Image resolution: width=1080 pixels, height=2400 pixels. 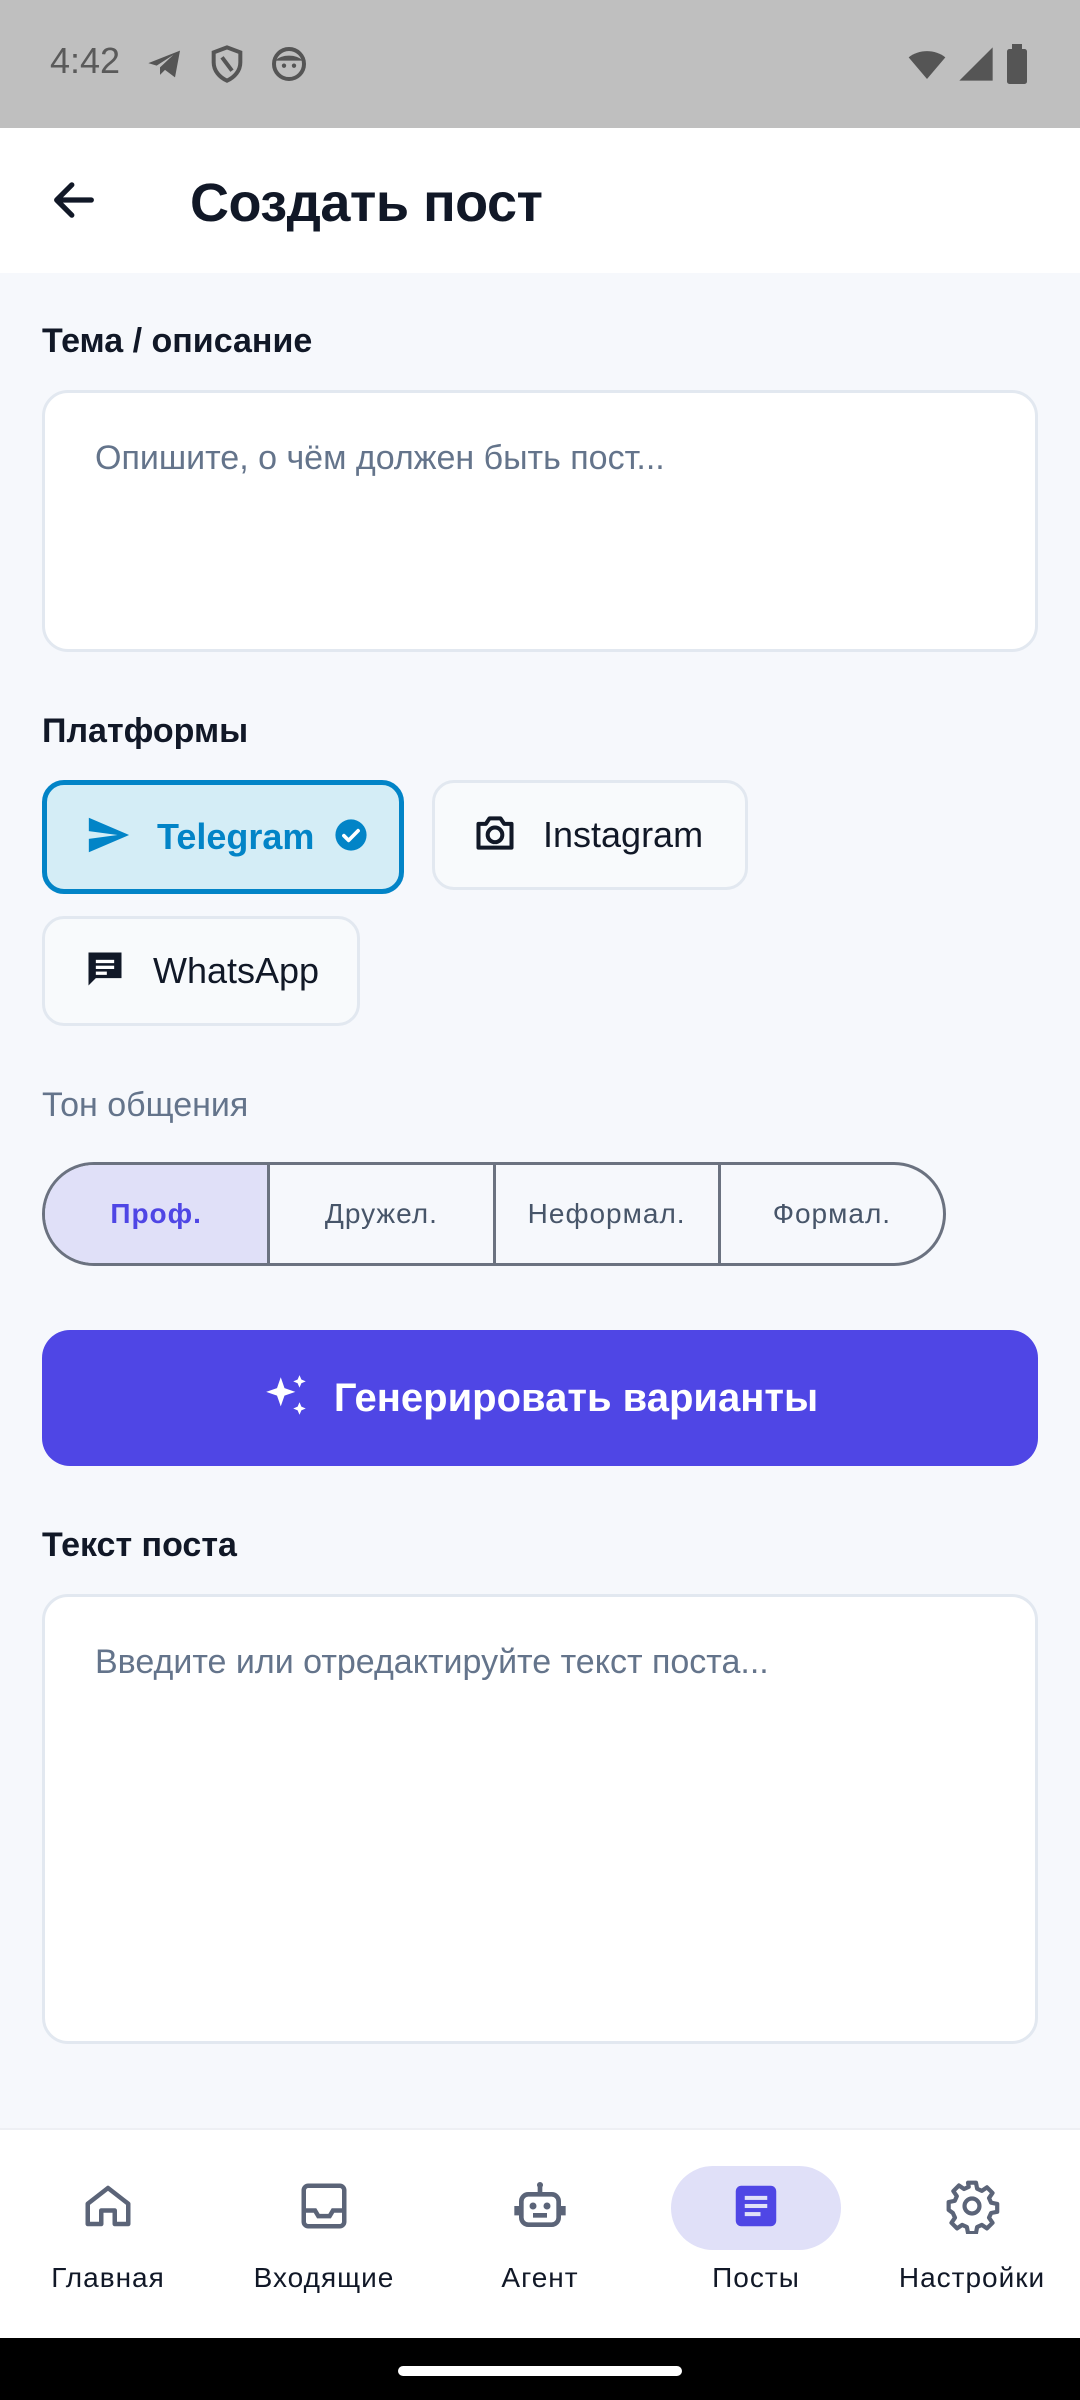 I want to click on article-icon, so click(x=756, y=2208).